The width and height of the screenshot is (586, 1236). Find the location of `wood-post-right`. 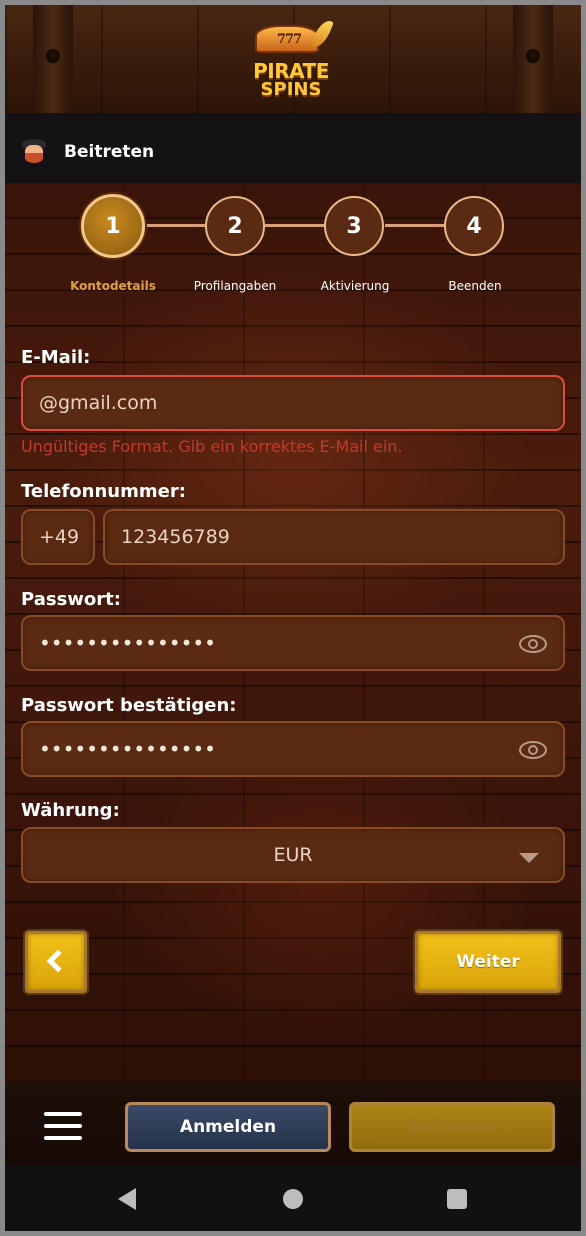

wood-post-right is located at coordinates (533, 59).